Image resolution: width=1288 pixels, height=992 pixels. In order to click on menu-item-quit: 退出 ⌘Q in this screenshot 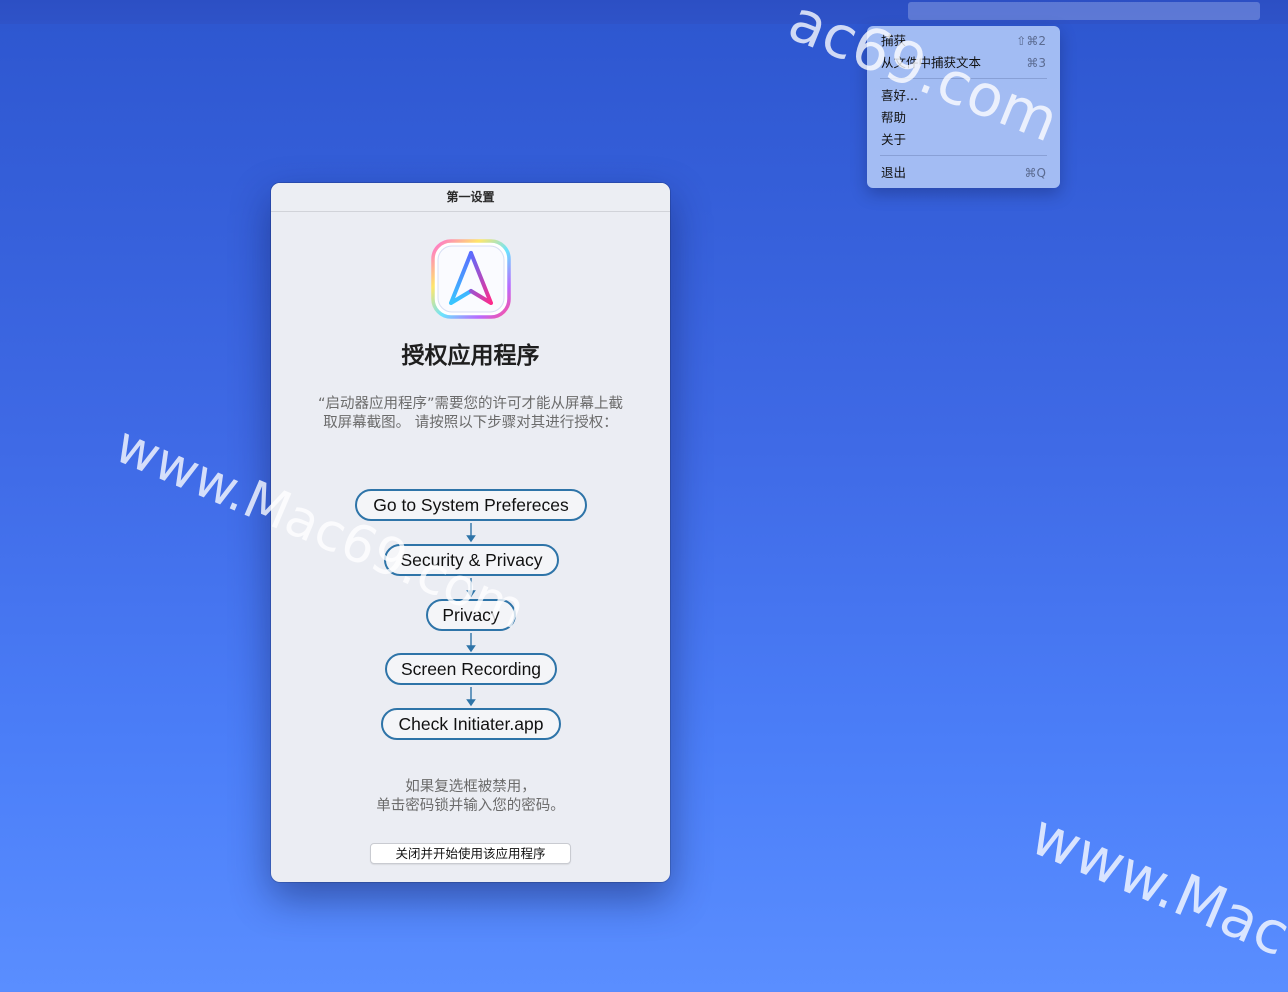, I will do `click(963, 173)`.